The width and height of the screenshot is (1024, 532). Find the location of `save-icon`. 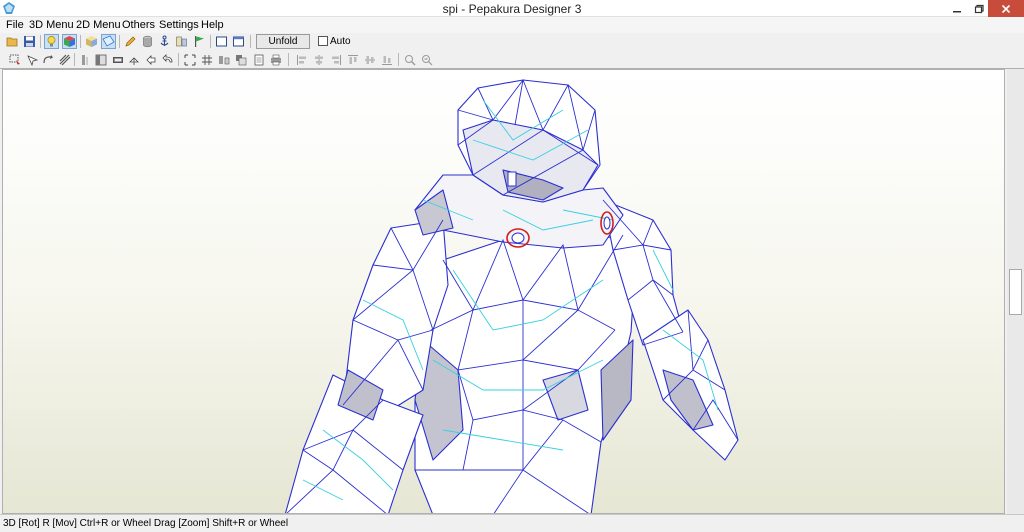

save-icon is located at coordinates (29, 41).